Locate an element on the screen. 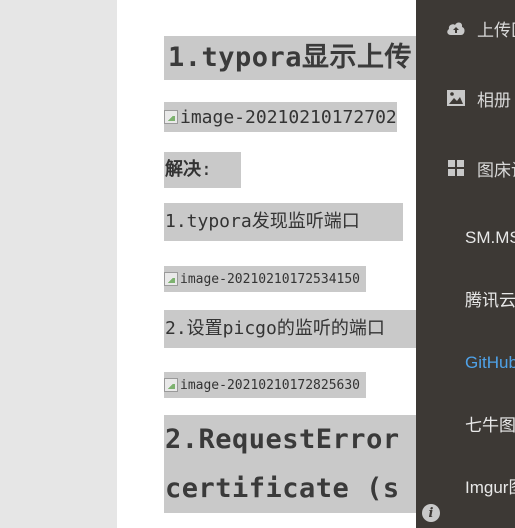 Image resolution: width=515 pixels, height=528 pixels. image-icon is located at coordinates (456, 98).